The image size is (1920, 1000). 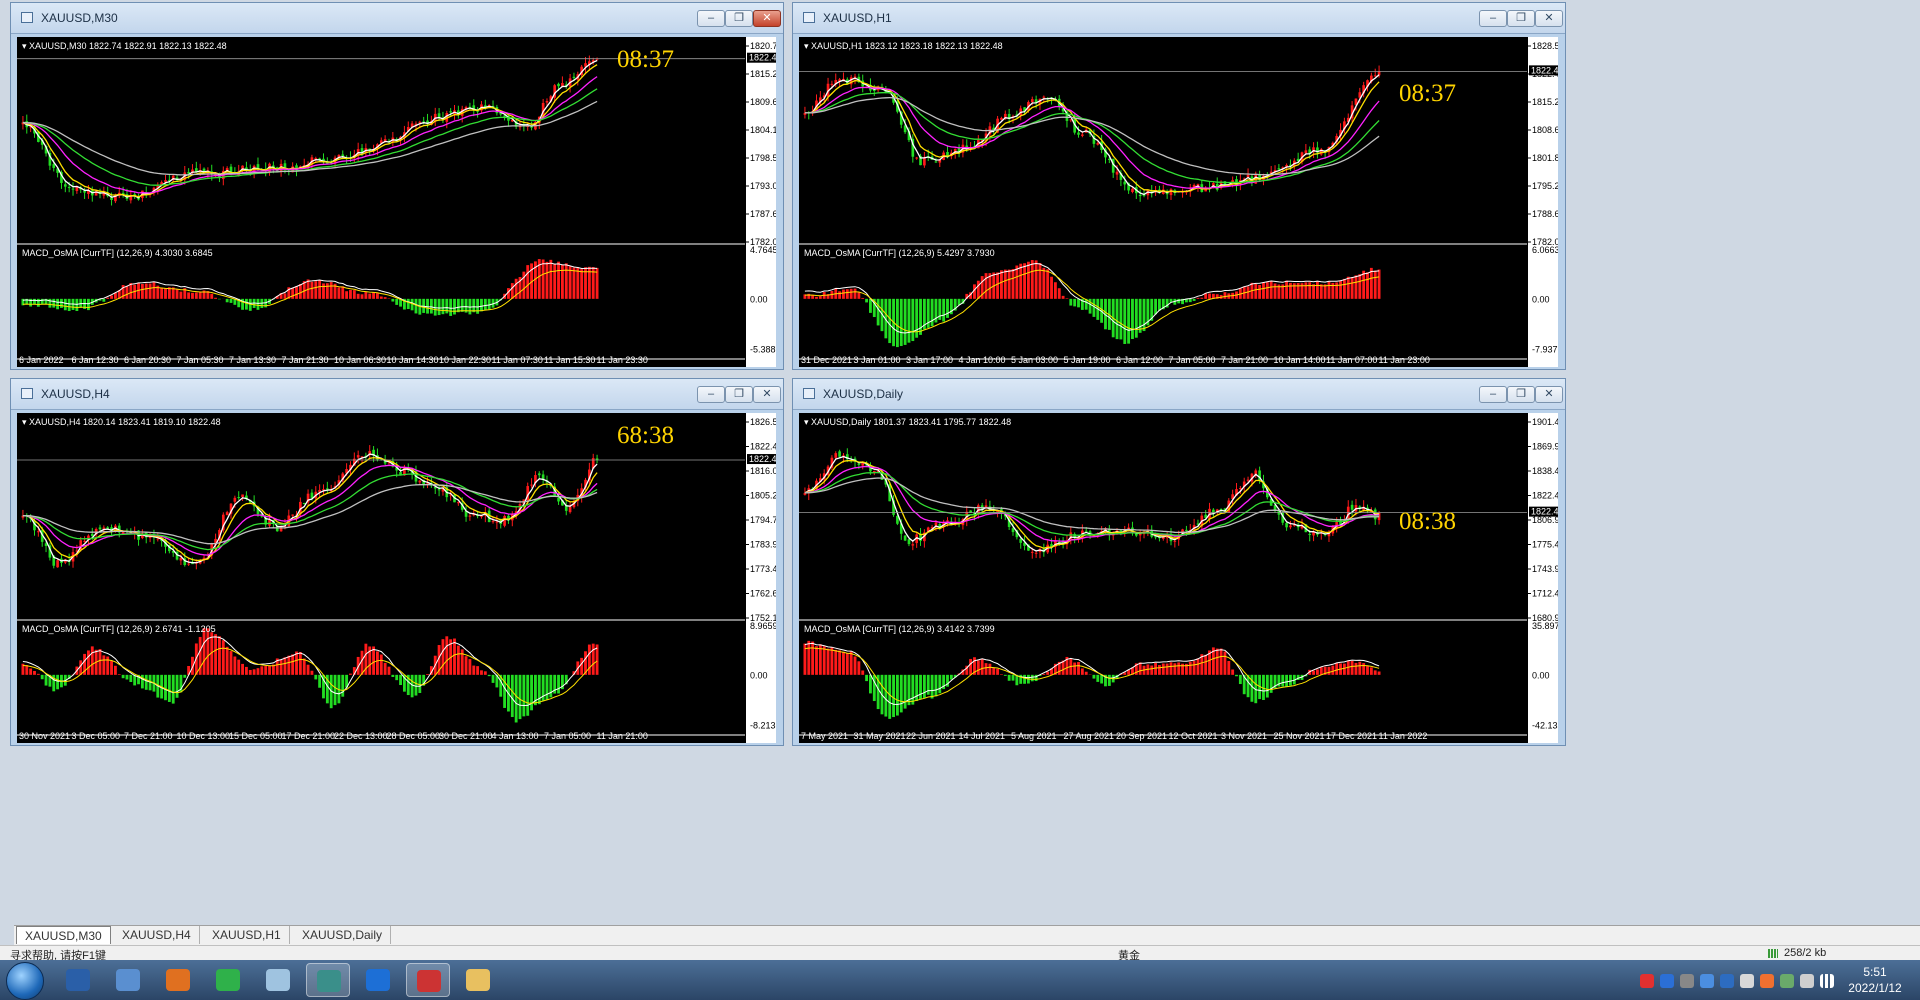 I want to click on power-icon, so click(x=1787, y=981).